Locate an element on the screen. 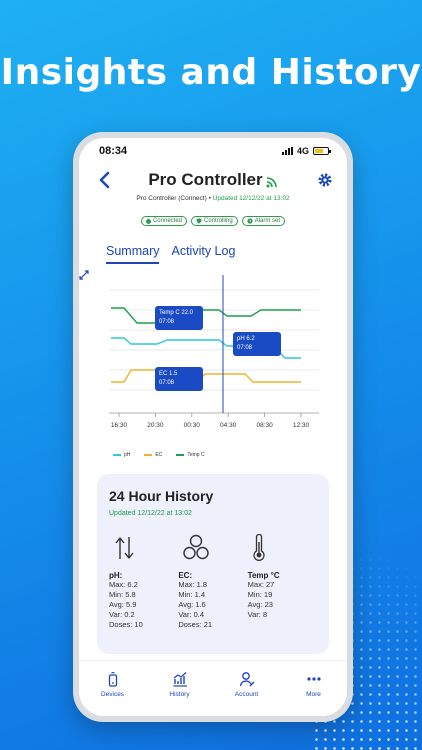 The height and width of the screenshot is (750, 422). x-tick-label: 04:30 is located at coordinates (228, 425).